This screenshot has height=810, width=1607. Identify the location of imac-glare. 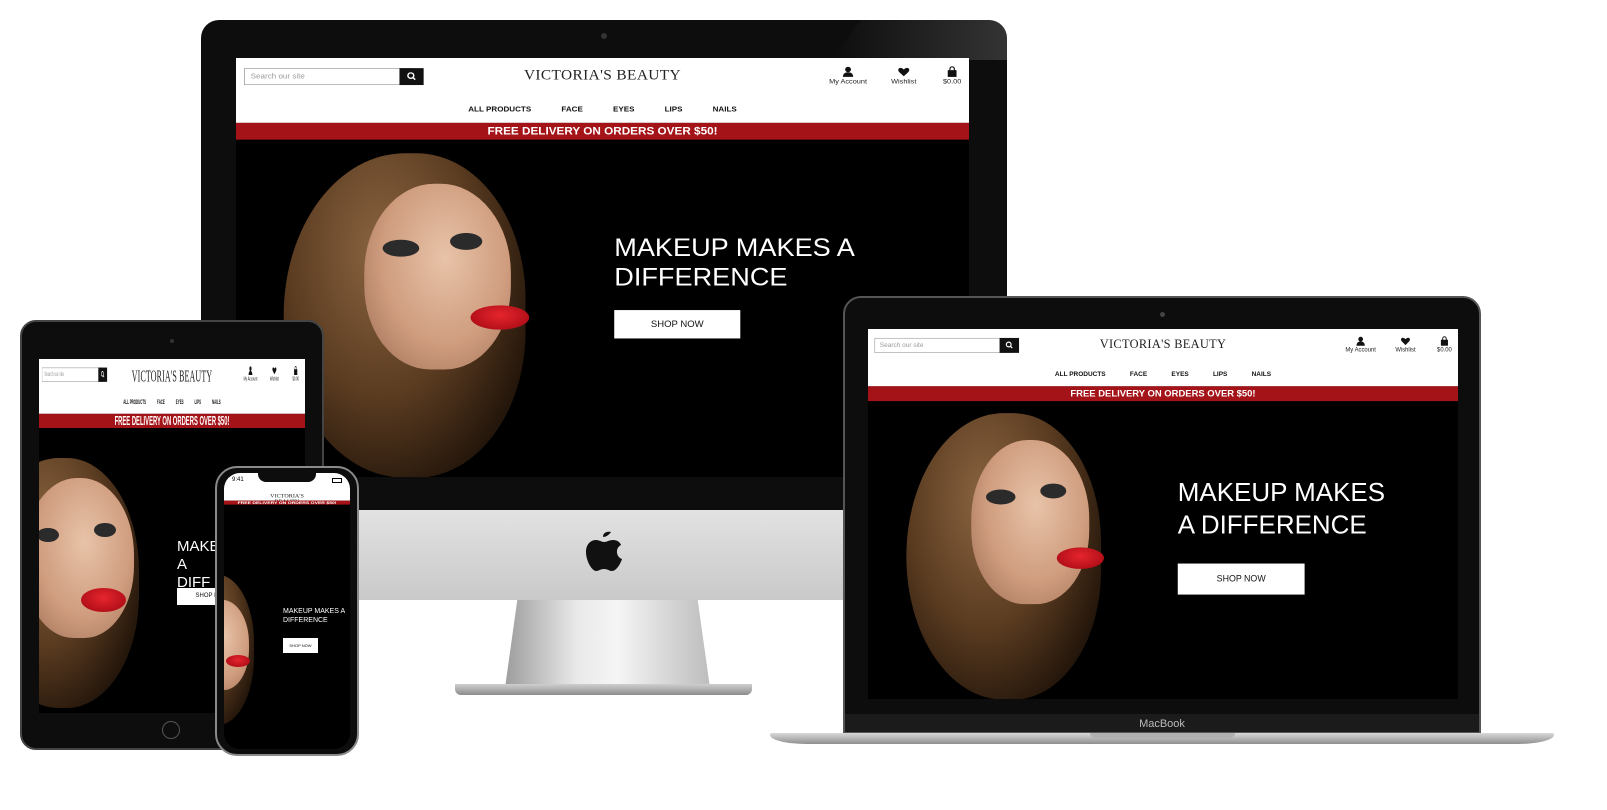
(919, 40).